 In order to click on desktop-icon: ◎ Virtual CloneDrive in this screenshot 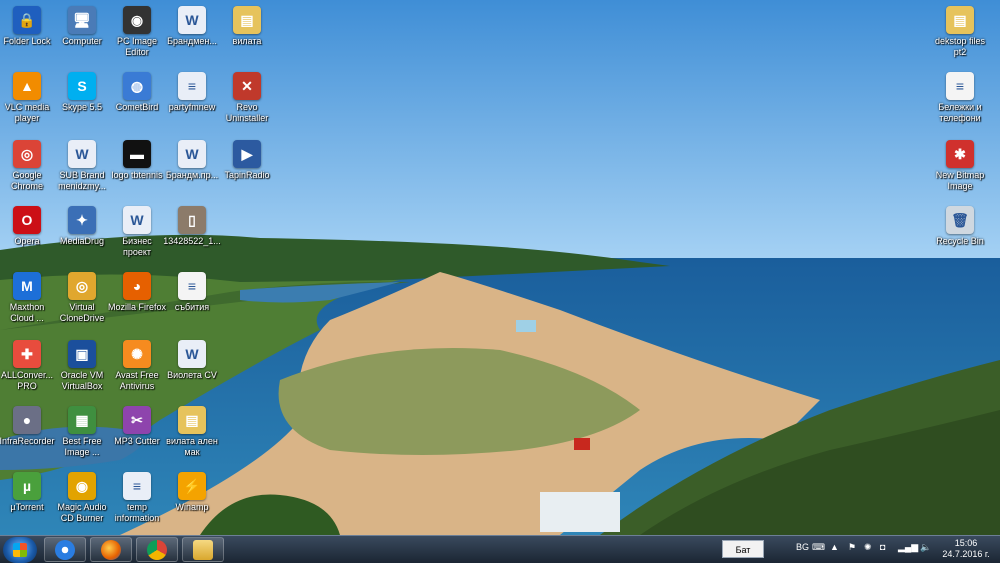, I will do `click(82, 298)`.